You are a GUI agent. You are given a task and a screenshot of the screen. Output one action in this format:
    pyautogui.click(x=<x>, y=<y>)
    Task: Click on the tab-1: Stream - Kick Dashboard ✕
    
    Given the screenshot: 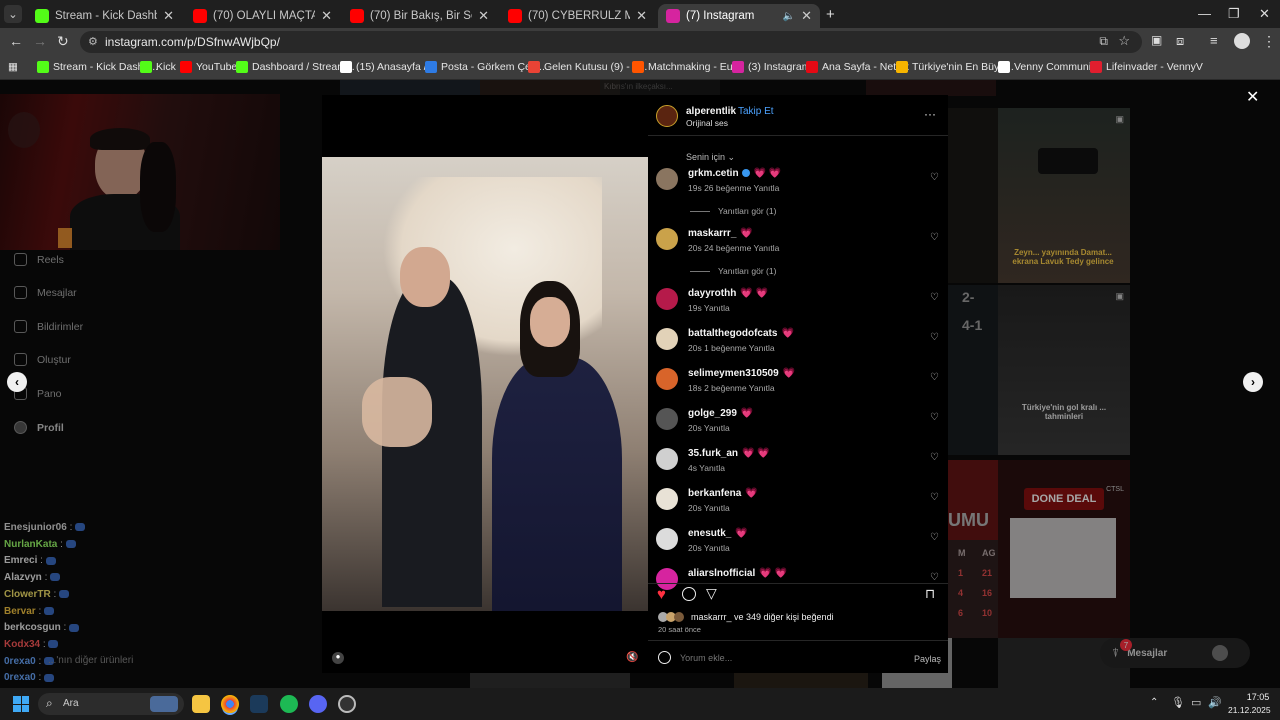 What is the action you would take?
    pyautogui.click(x=104, y=16)
    